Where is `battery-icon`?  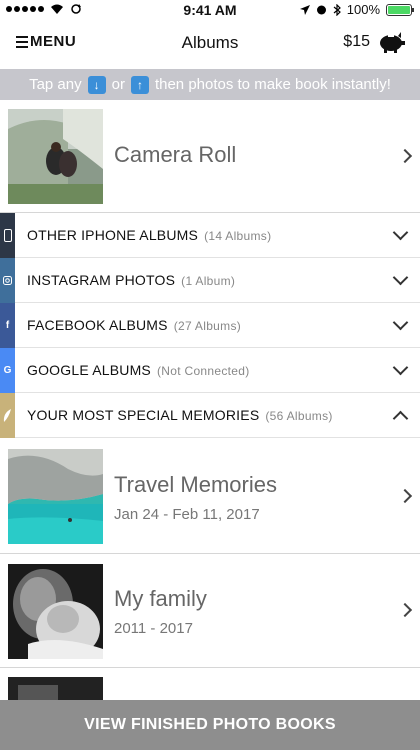 battery-icon is located at coordinates (400, 9).